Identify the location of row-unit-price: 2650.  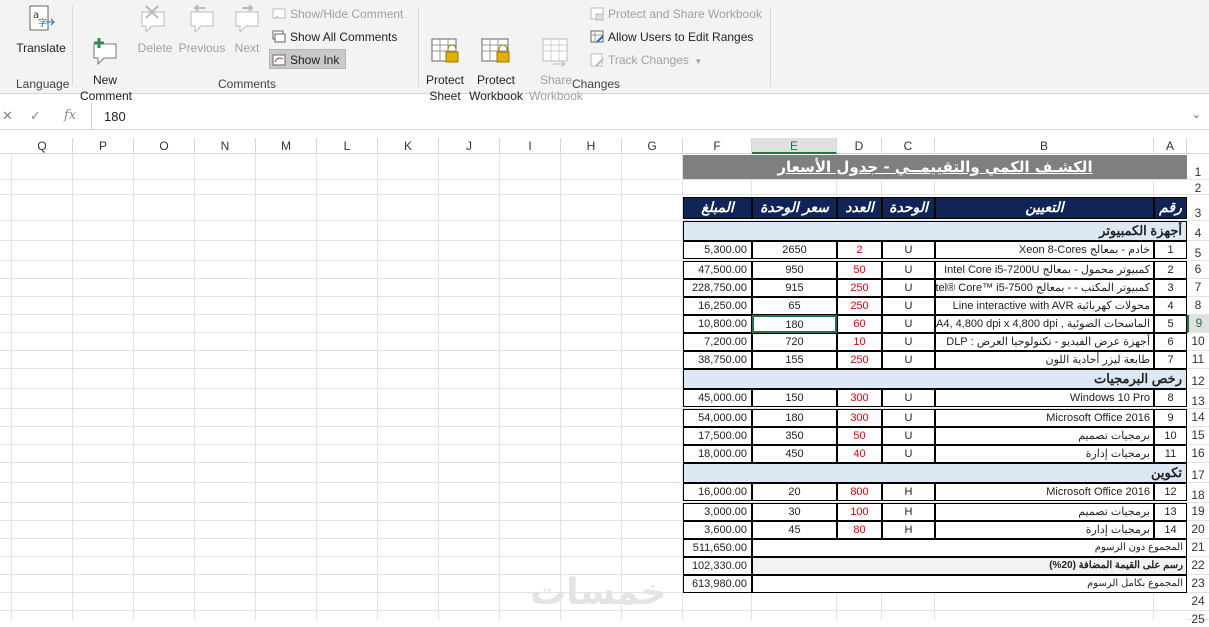
(794, 250).